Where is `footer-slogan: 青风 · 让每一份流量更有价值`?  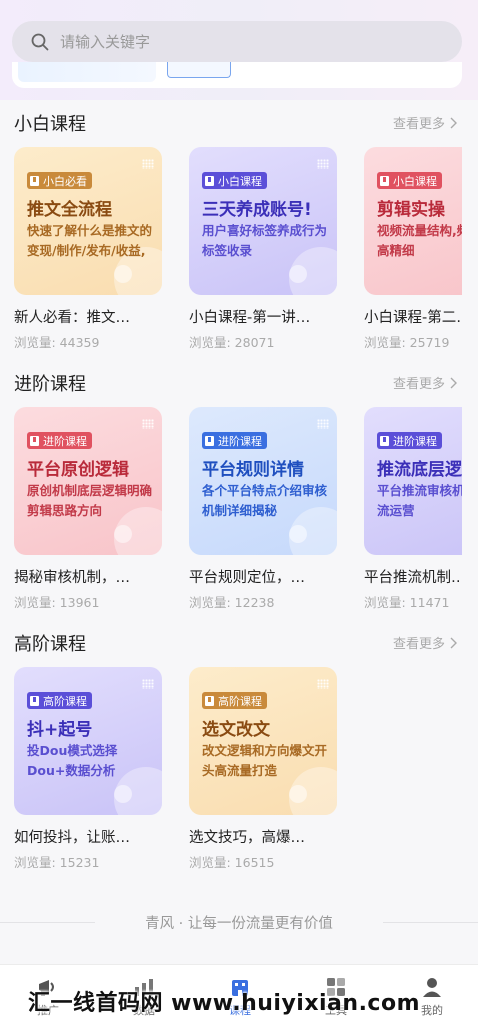
footer-slogan: 青风 · 让每一份流量更有价值 is located at coordinates (239, 922).